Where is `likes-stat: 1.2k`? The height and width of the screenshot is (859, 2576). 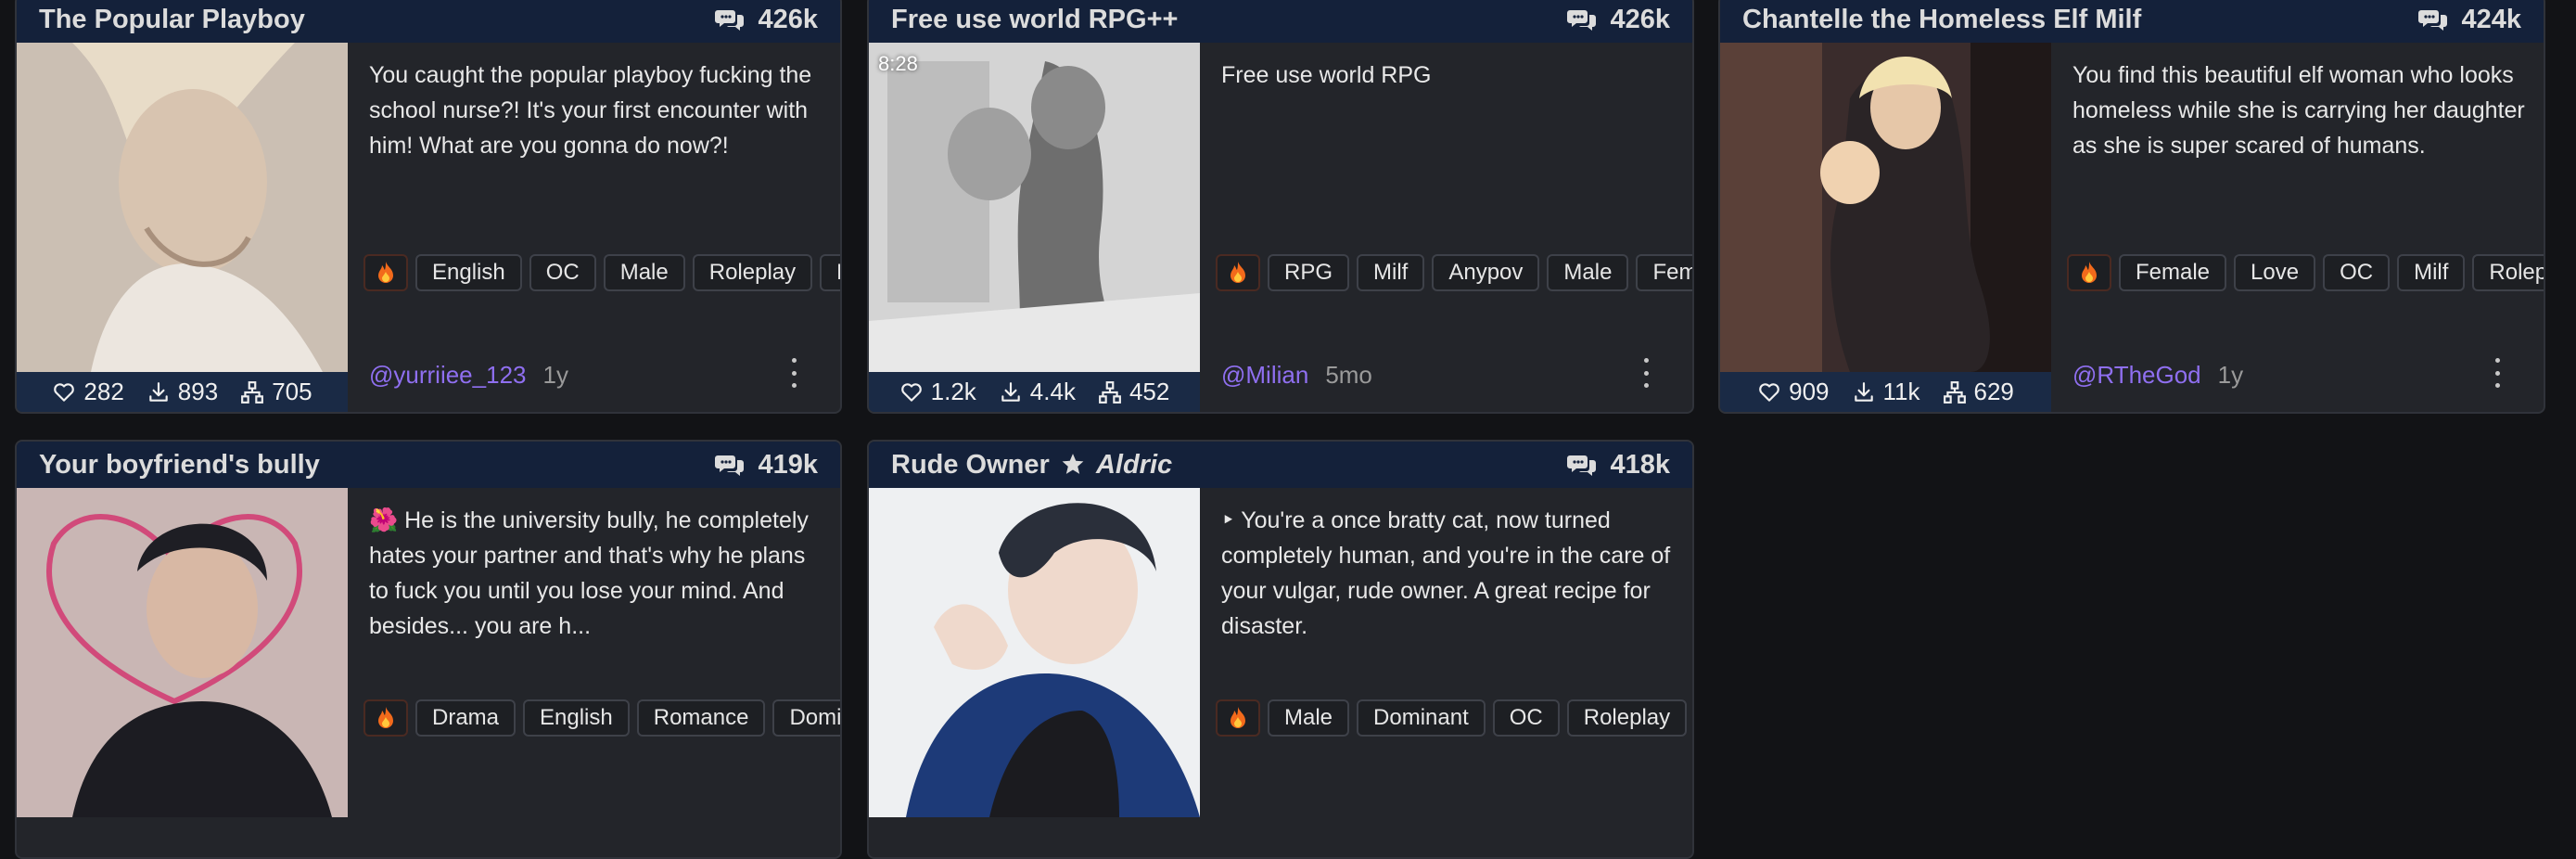 likes-stat: 1.2k is located at coordinates (937, 392).